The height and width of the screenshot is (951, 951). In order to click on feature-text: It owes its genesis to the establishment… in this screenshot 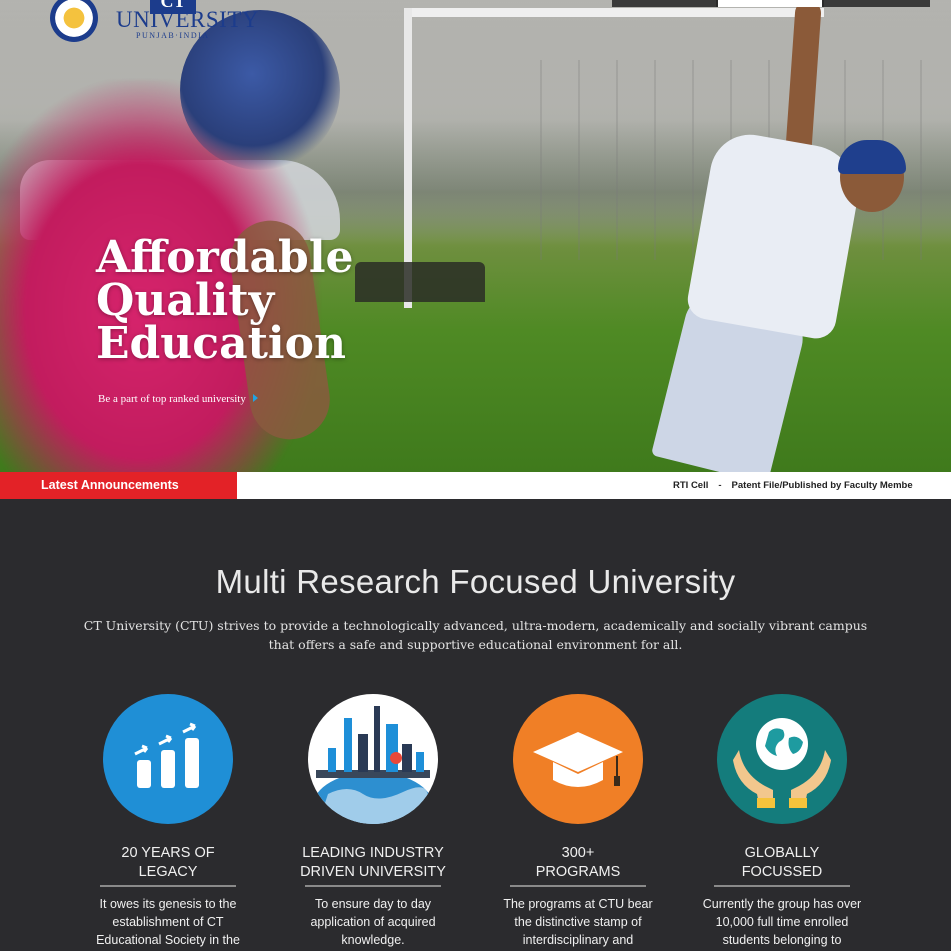, I will do `click(168, 922)`.